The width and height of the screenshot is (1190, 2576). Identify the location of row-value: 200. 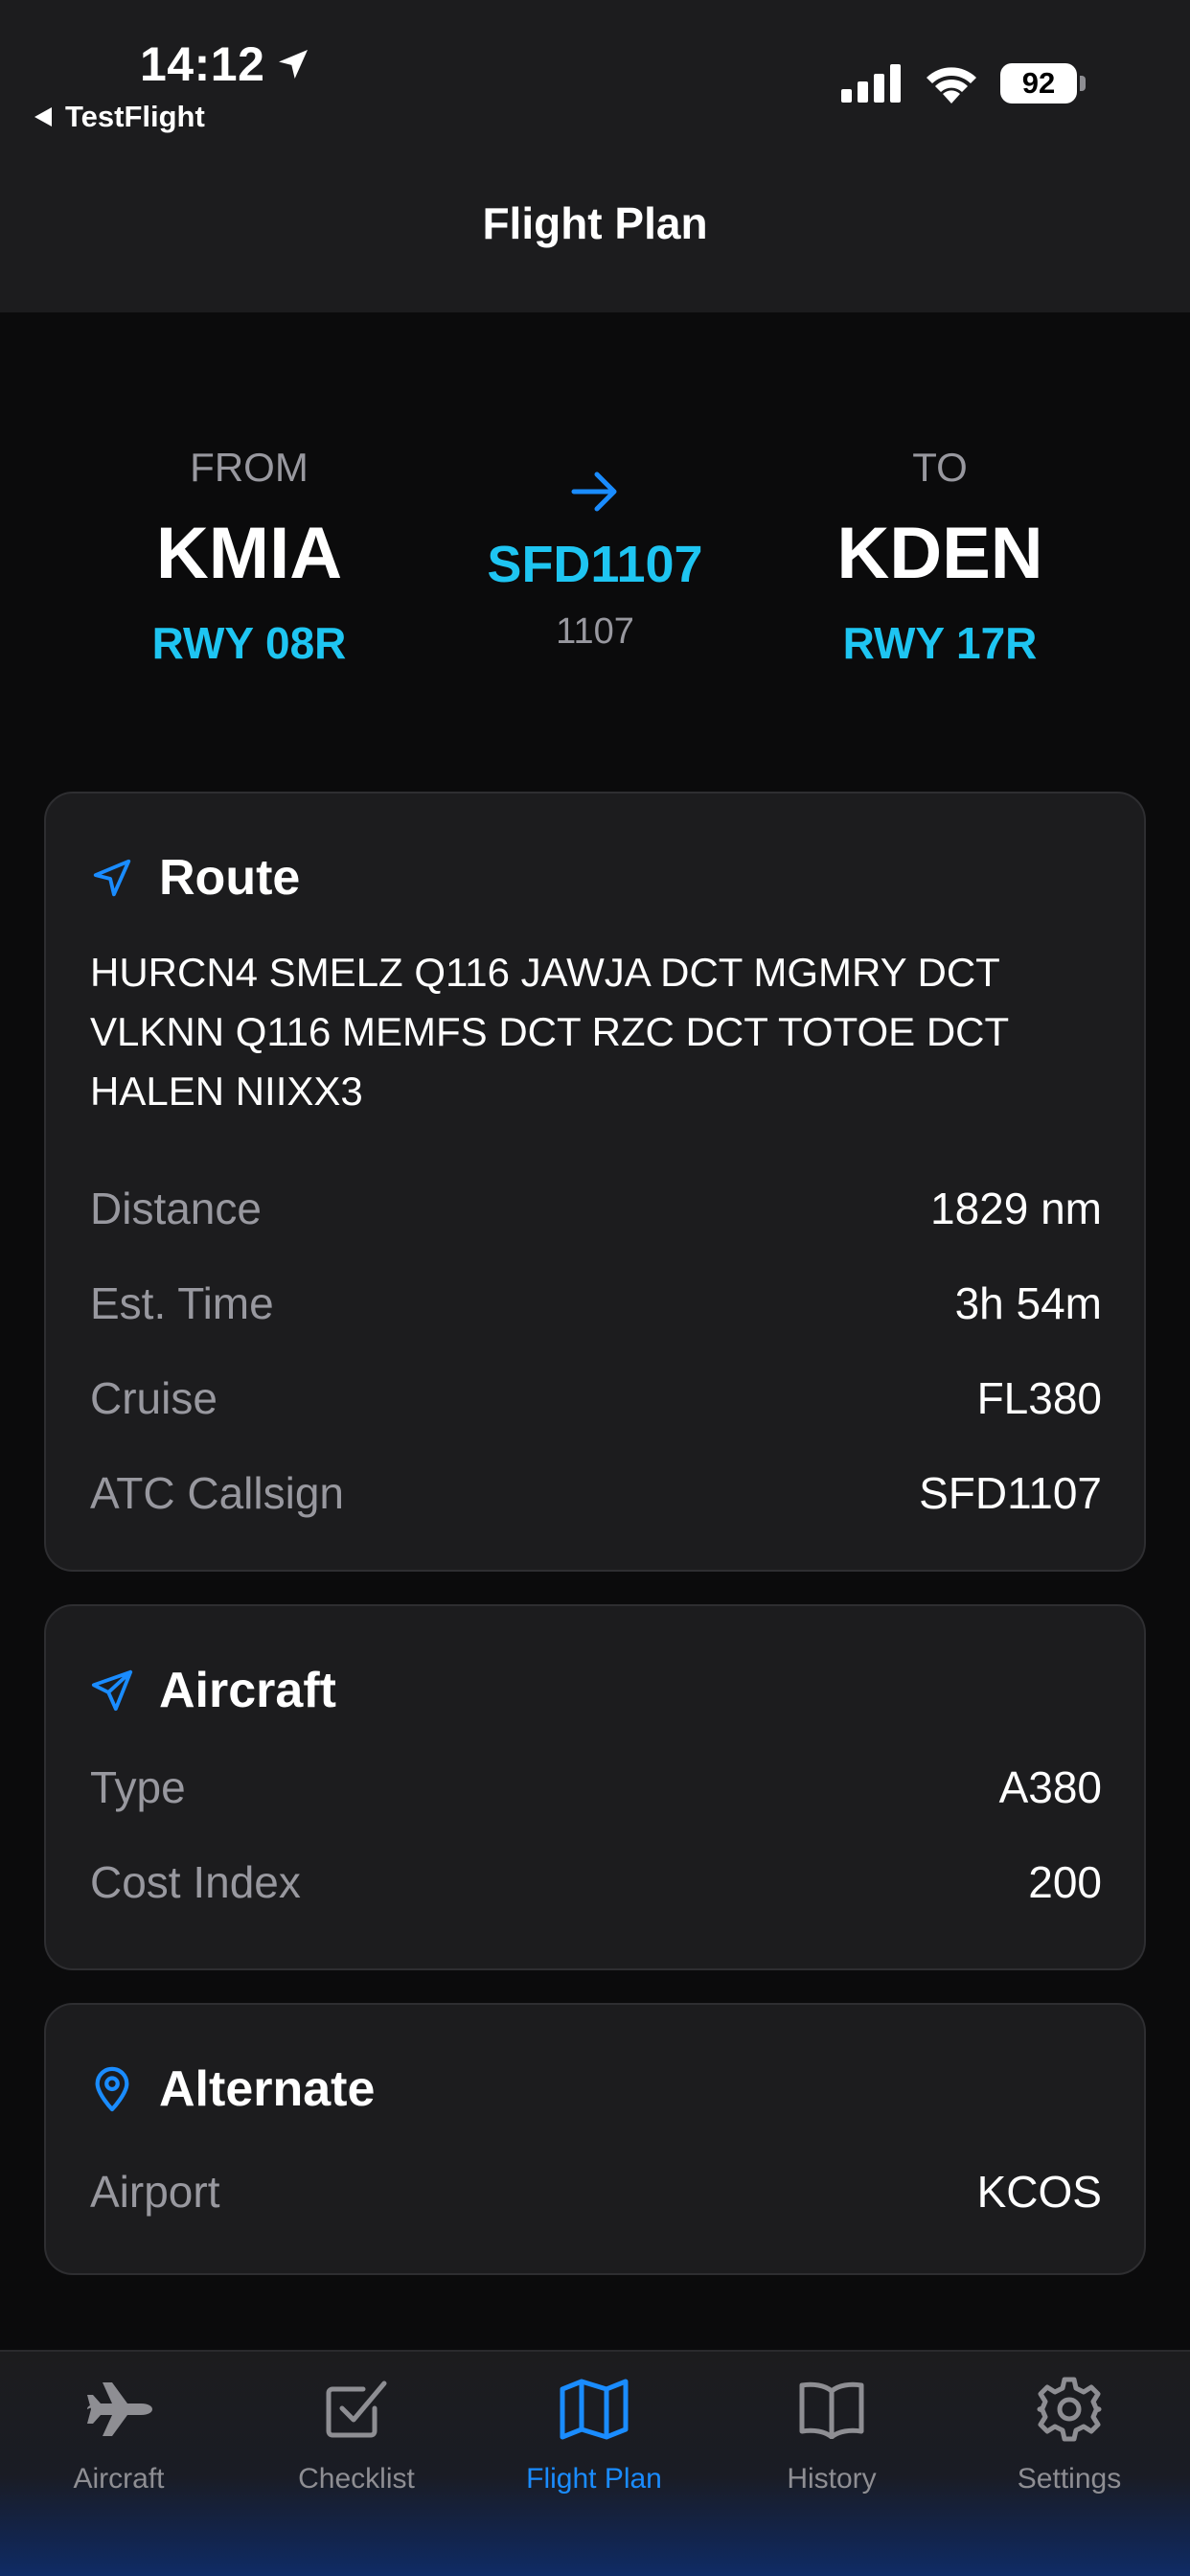
(1065, 1882).